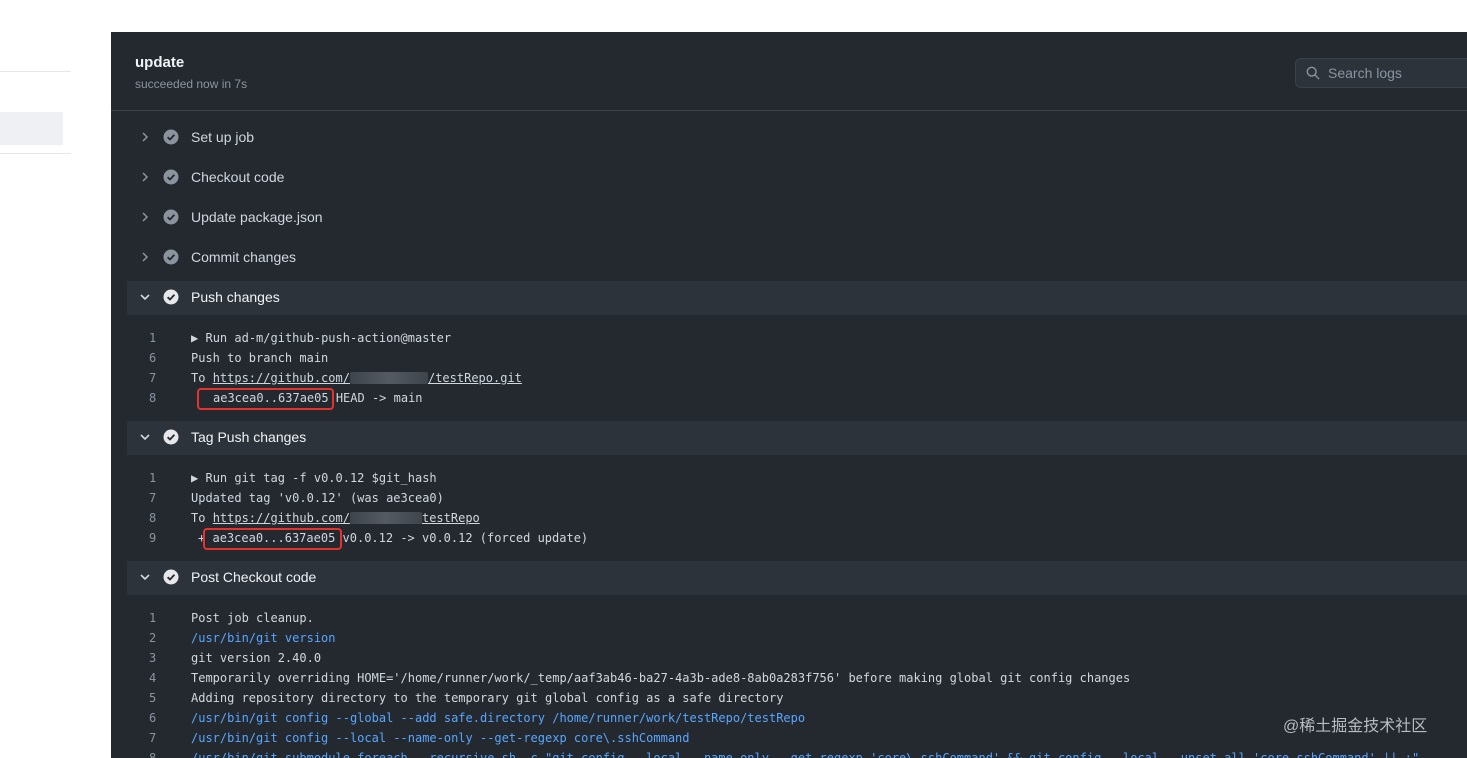  I want to click on step-label: Post Checkout code, so click(254, 577).